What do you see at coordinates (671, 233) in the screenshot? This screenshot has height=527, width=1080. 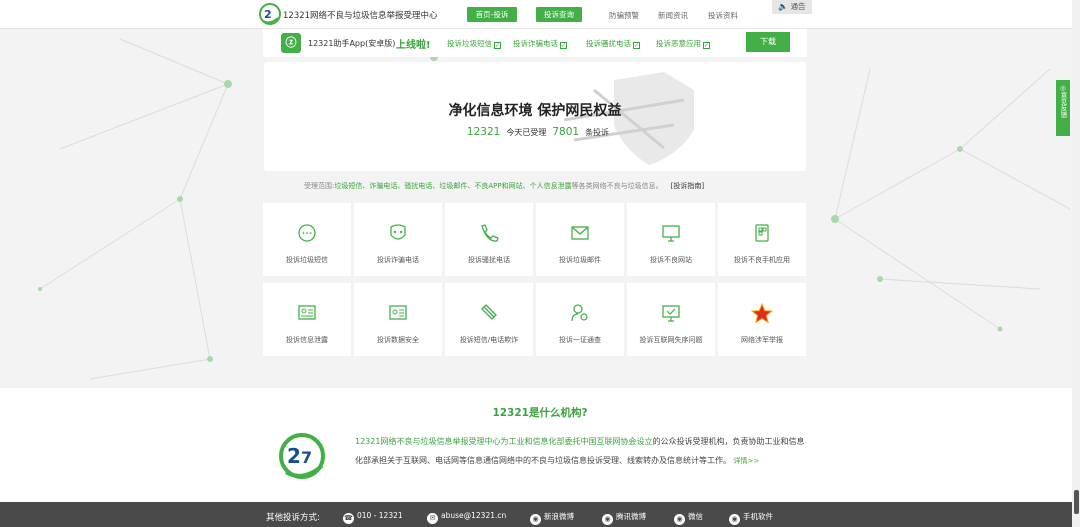 I see `monitor-icon` at bounding box center [671, 233].